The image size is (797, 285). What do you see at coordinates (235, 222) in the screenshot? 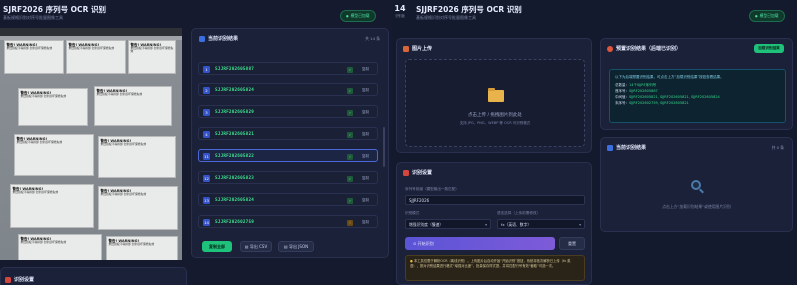
I see `serial-text: SJJRF202602759` at bounding box center [235, 222].